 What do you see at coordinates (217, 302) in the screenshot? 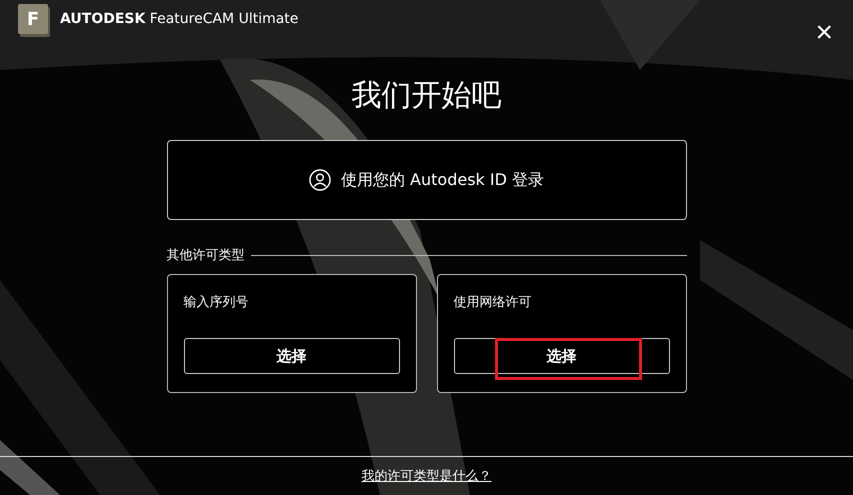
I see `option-title: 输入序列号` at bounding box center [217, 302].